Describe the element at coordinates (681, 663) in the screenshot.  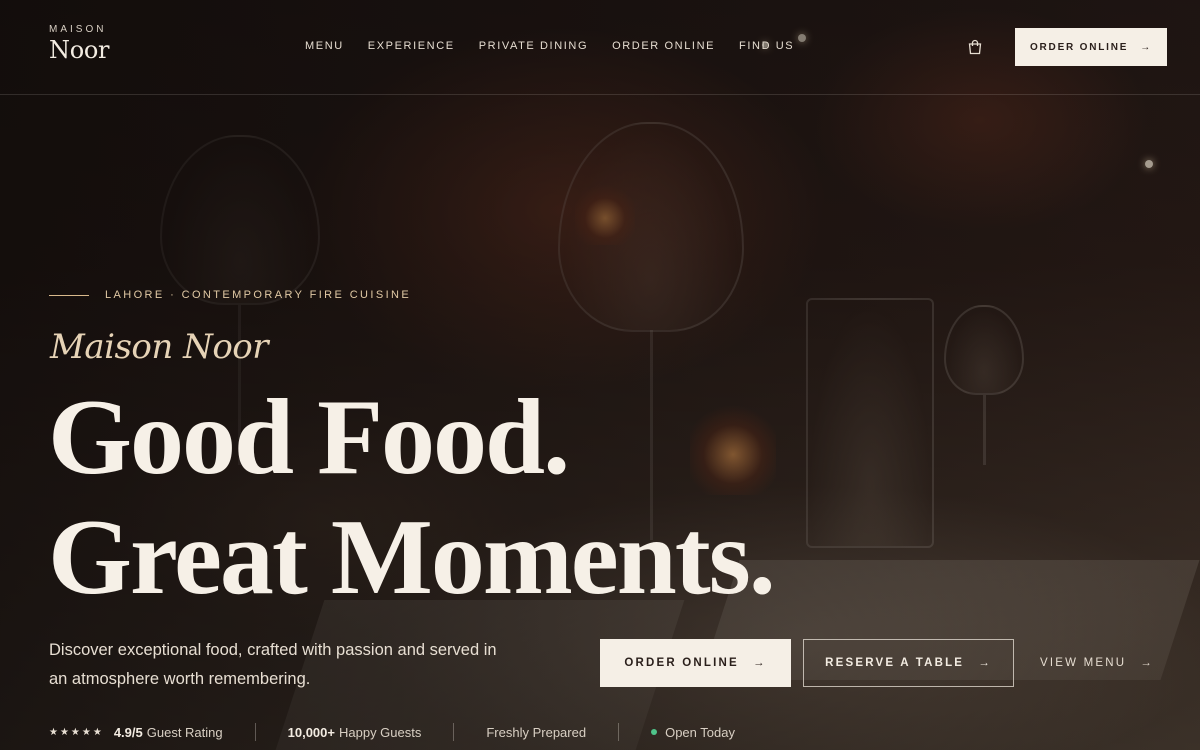
I see `order-online-label: ORDER ONLINE` at that location.